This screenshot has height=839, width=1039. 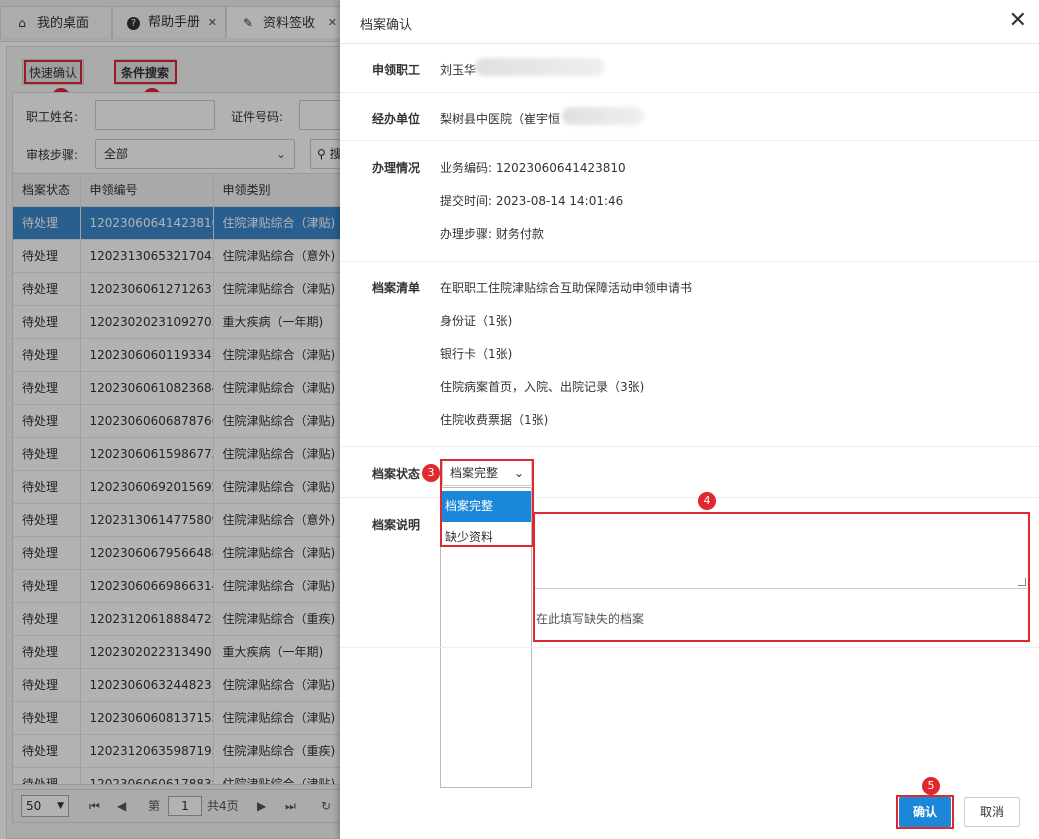 What do you see at coordinates (396, 119) in the screenshot?
I see `unit-label: 经办单位` at bounding box center [396, 119].